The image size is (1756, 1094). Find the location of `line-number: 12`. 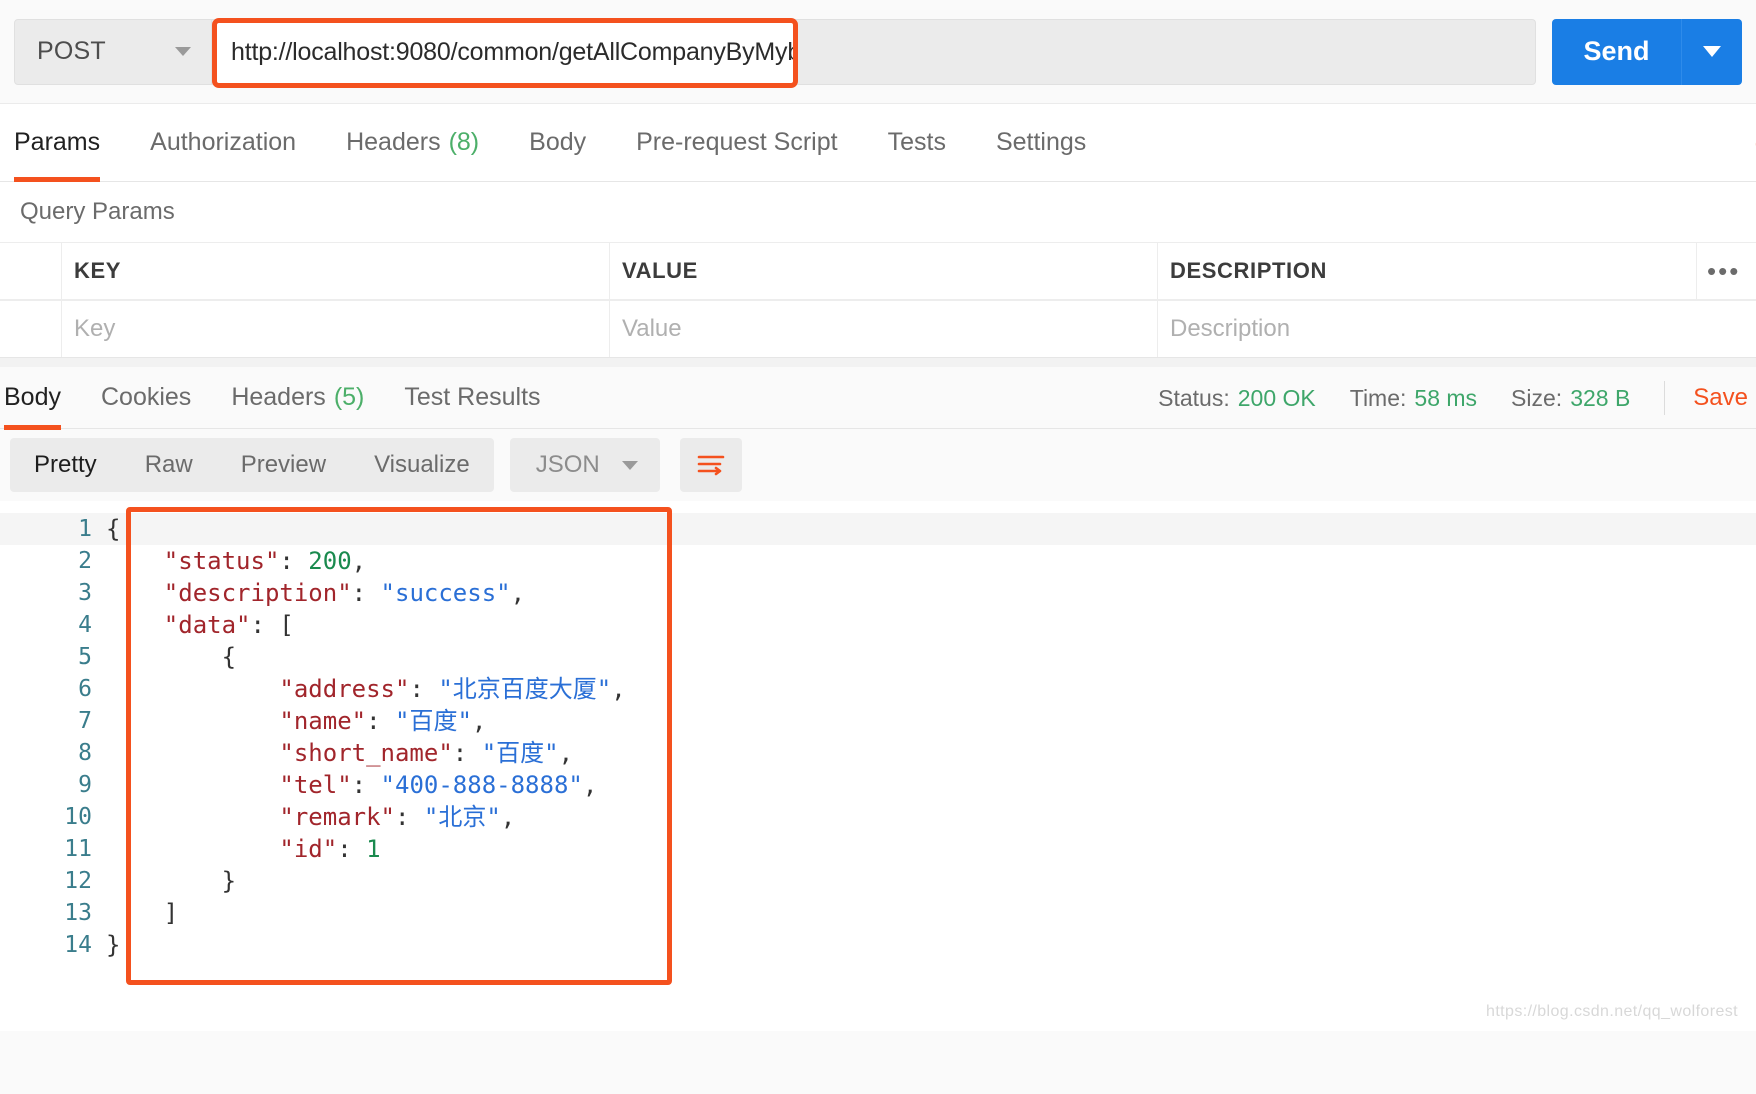

line-number: 12 is located at coordinates (78, 881).